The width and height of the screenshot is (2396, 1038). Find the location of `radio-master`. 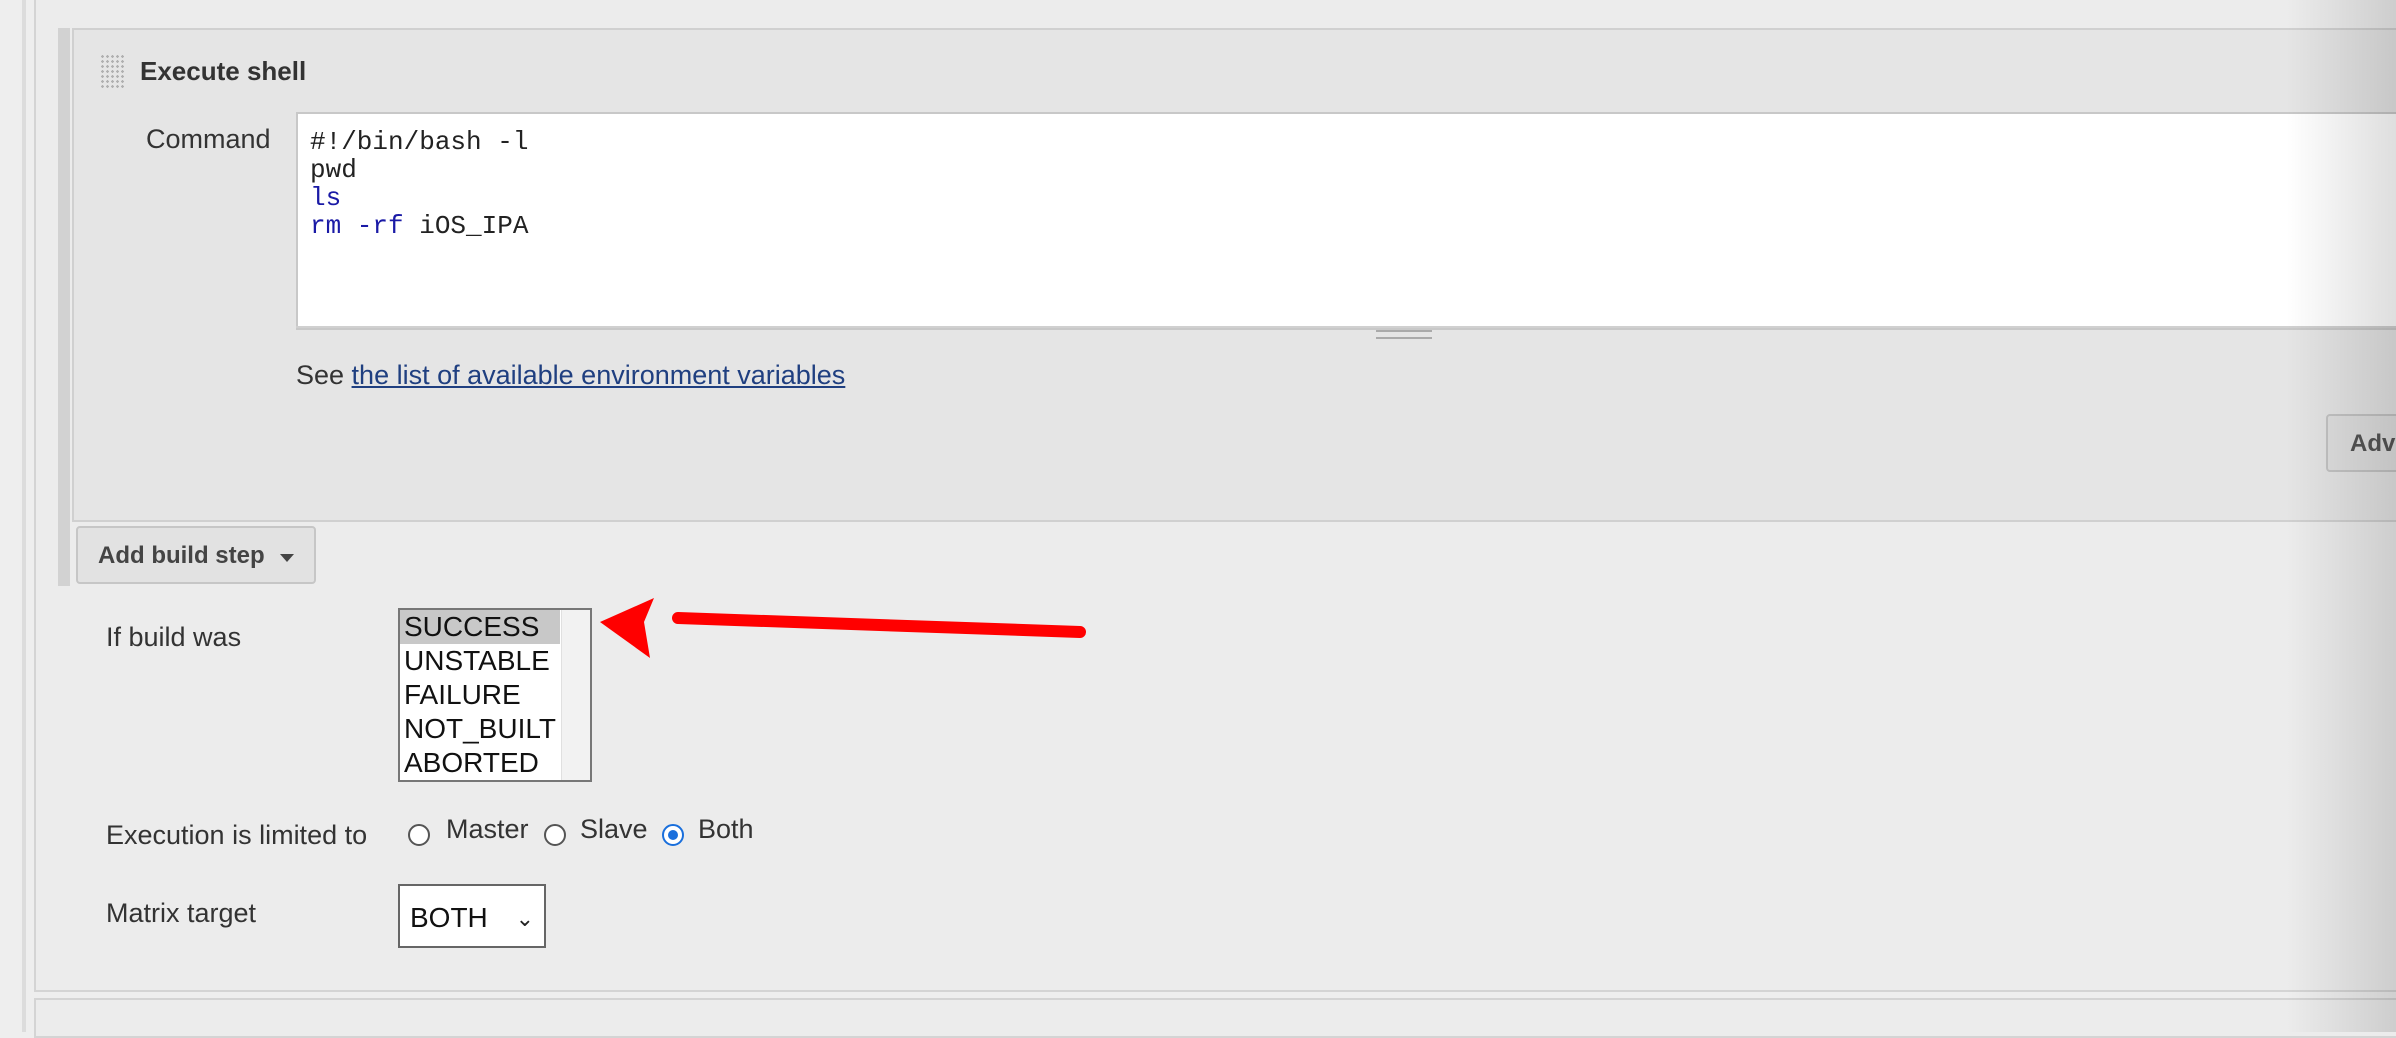

radio-master is located at coordinates (419, 835).